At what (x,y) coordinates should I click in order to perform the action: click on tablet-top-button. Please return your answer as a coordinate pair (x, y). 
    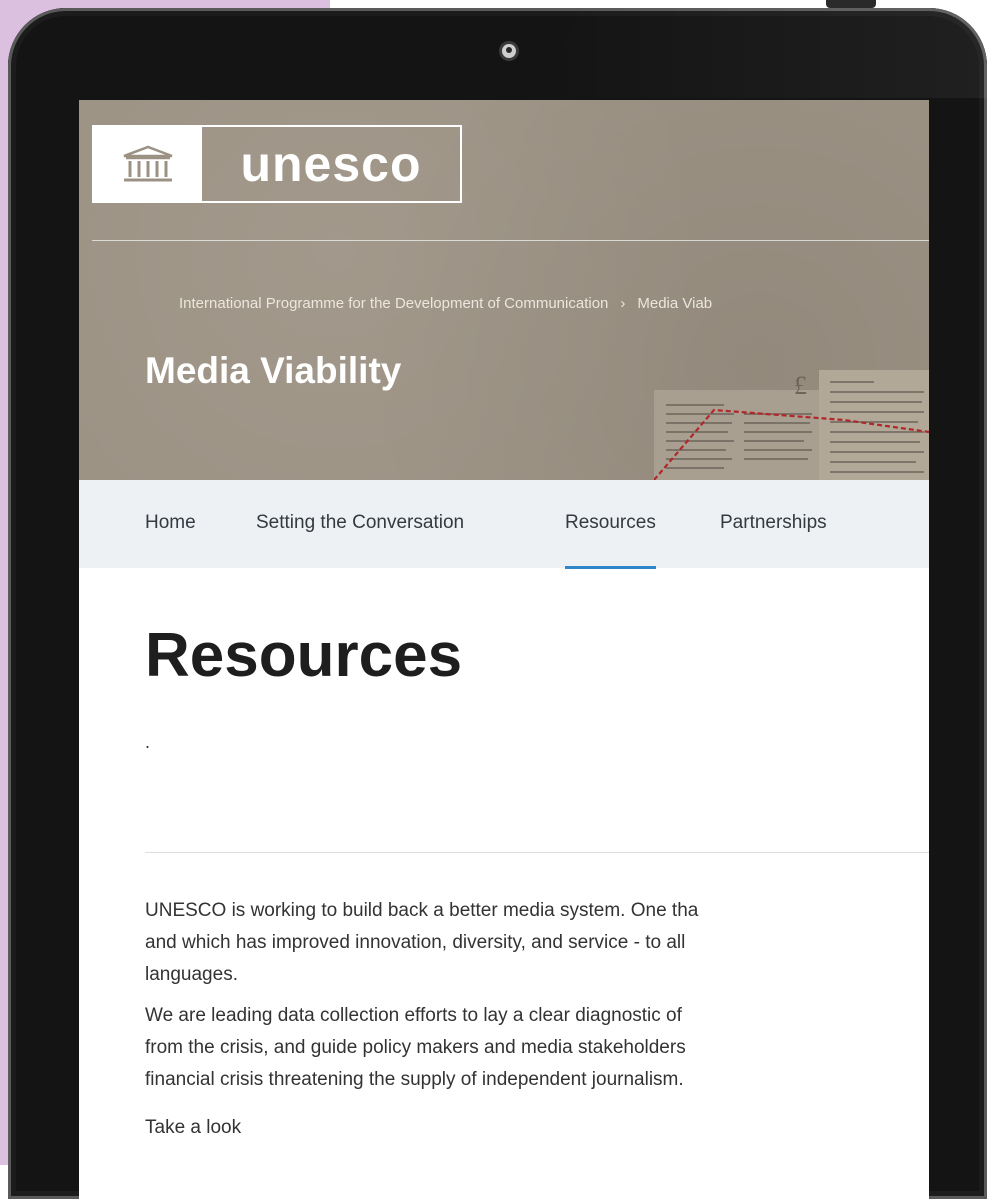
    Looking at the image, I should click on (851, 4).